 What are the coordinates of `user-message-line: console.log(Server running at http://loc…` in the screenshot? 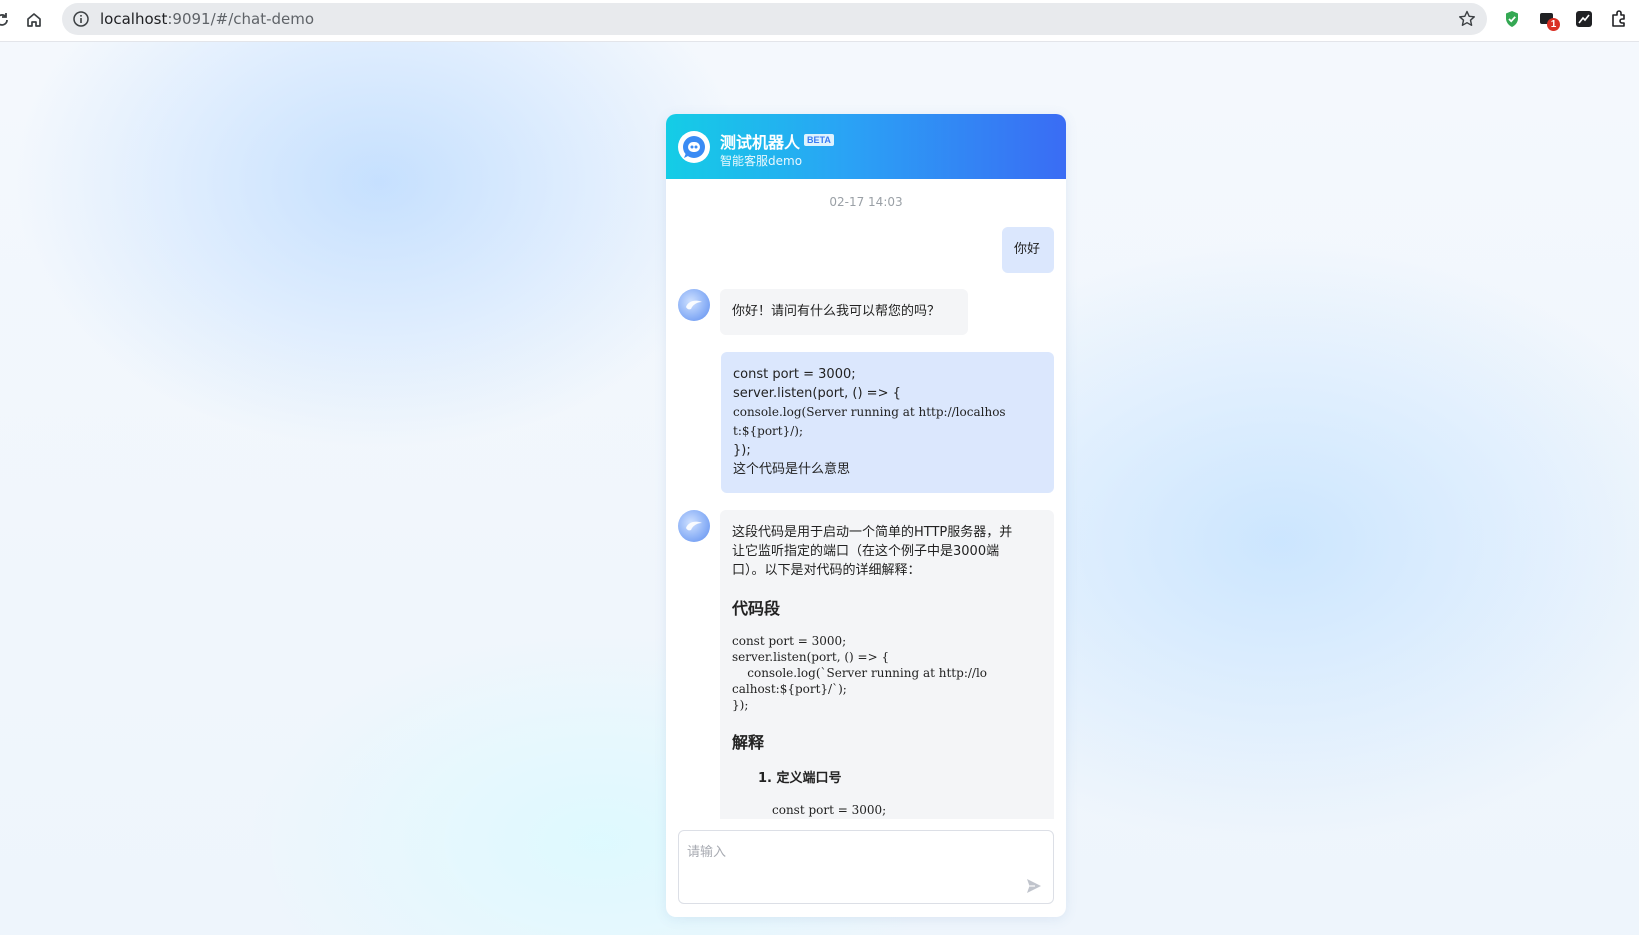 It's located at (869, 412).